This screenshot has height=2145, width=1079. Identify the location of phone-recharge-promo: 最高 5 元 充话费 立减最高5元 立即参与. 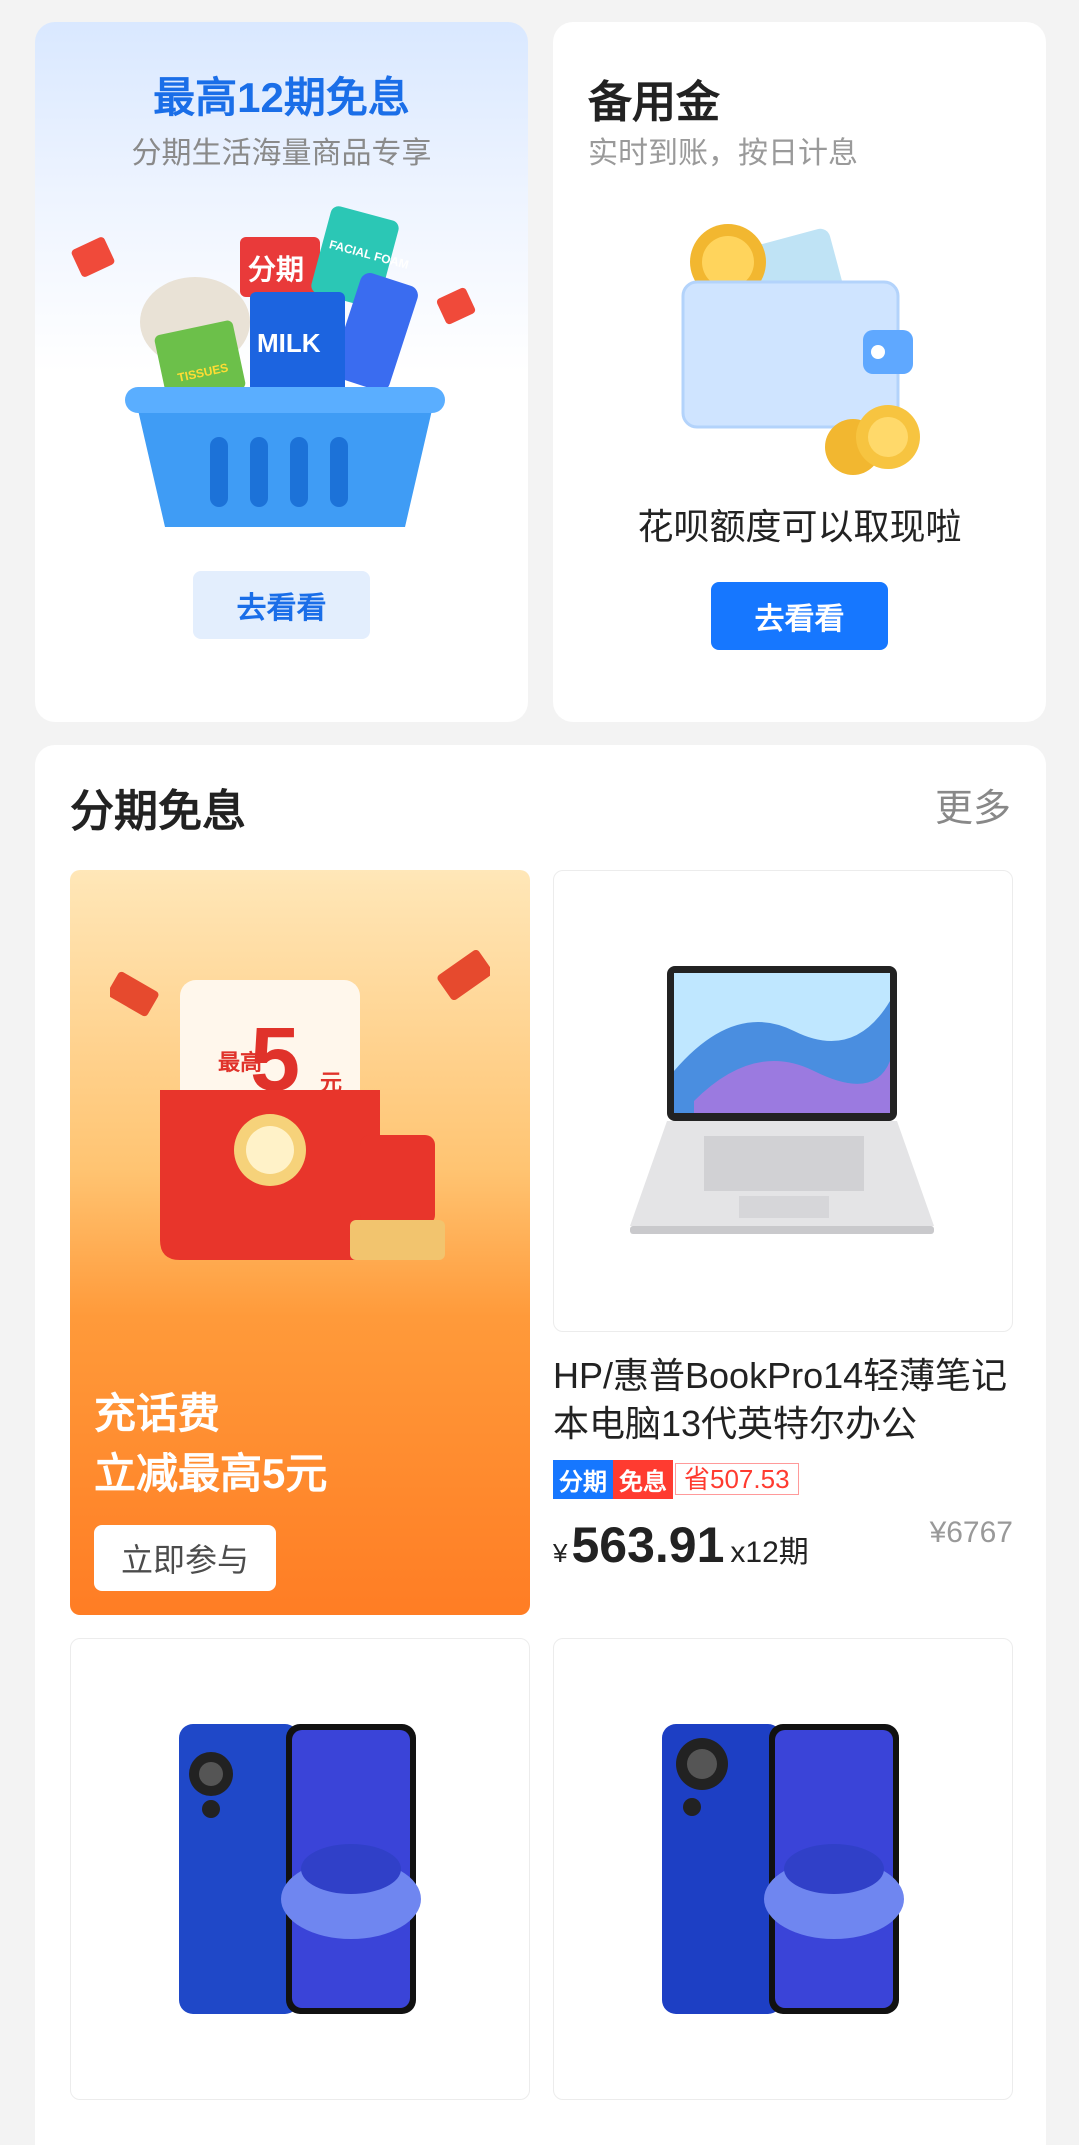
(300, 1242).